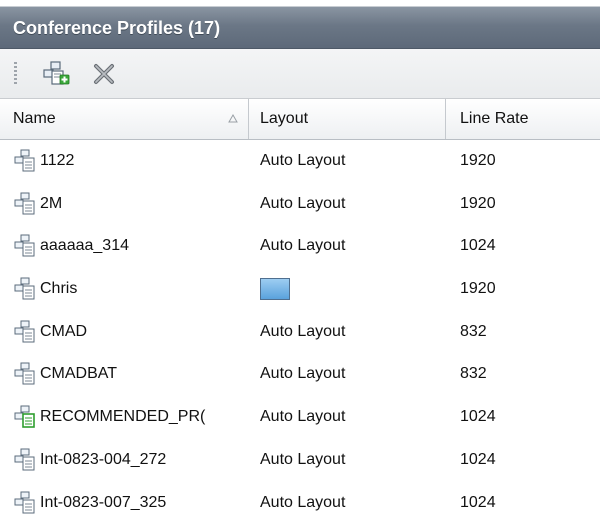 The width and height of the screenshot is (600, 523). Describe the element at coordinates (300, 28) in the screenshot. I see `panel-title-bar: Conference Profiles (17)` at that location.